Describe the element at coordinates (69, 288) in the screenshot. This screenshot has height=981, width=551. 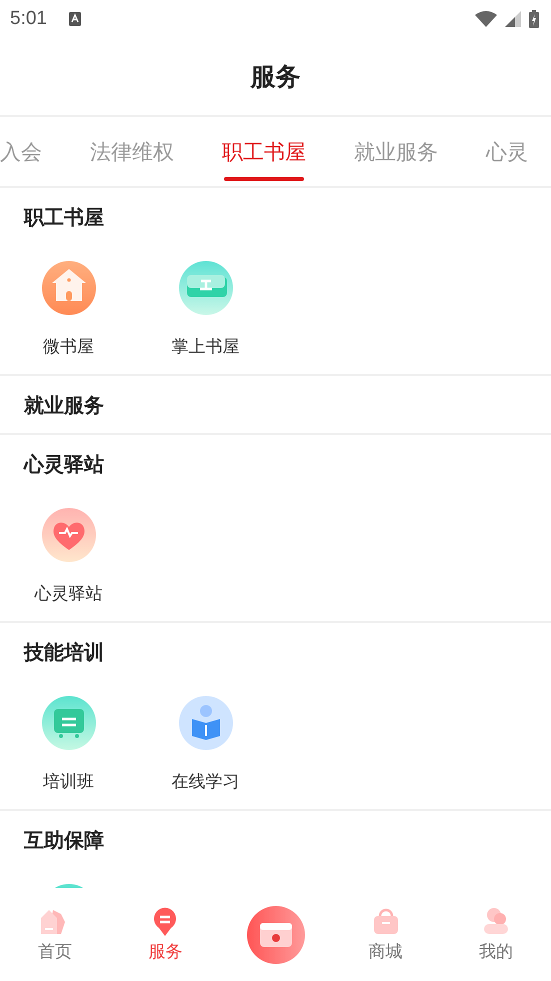
I see `house-icon` at that location.